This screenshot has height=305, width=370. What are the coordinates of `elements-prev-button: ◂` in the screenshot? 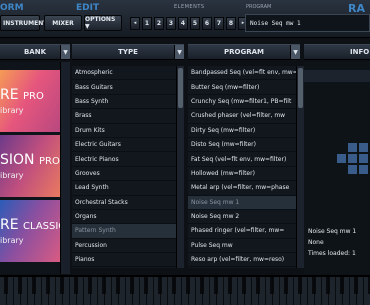 It's located at (135, 23).